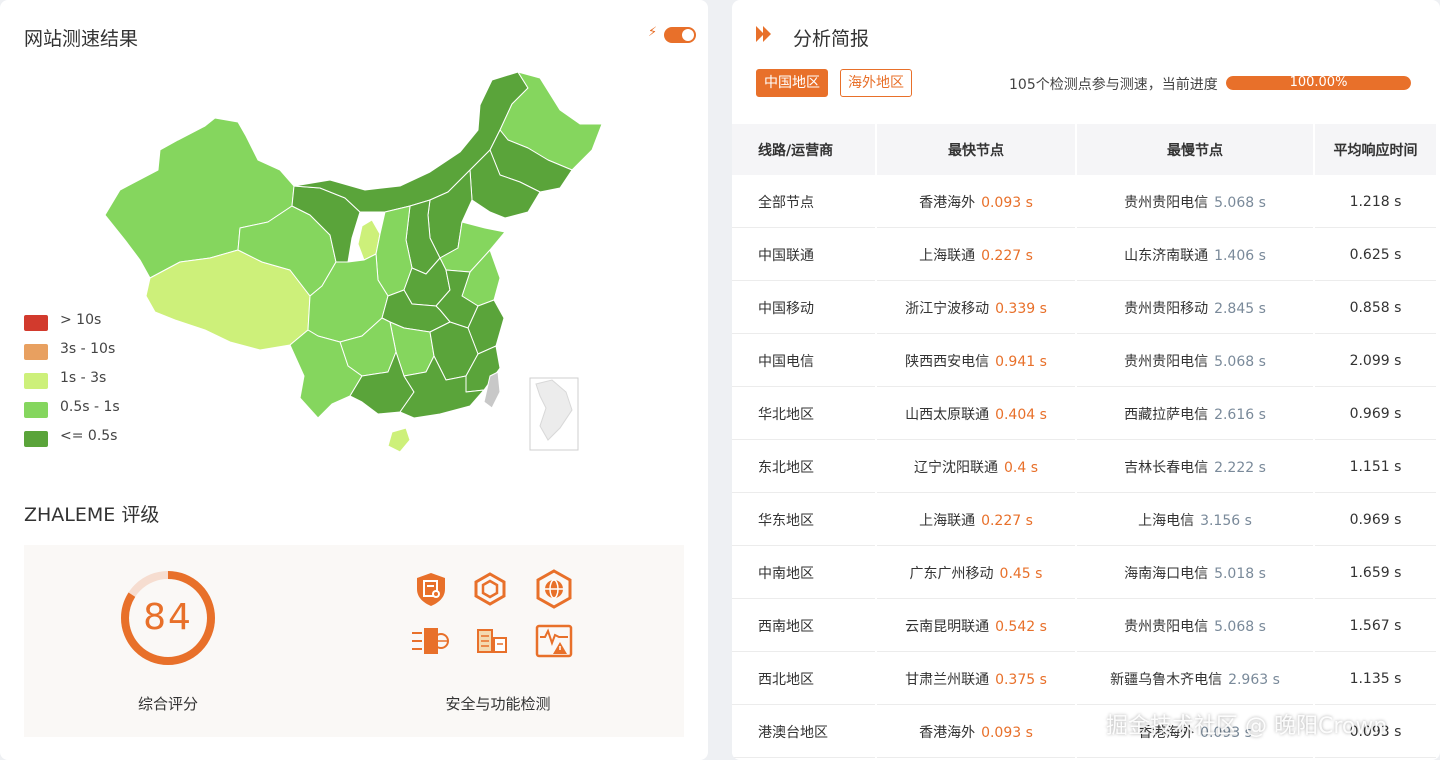 The height and width of the screenshot is (760, 1440). What do you see at coordinates (947, 256) in the screenshot?
I see `fast-node: 上海联通` at bounding box center [947, 256].